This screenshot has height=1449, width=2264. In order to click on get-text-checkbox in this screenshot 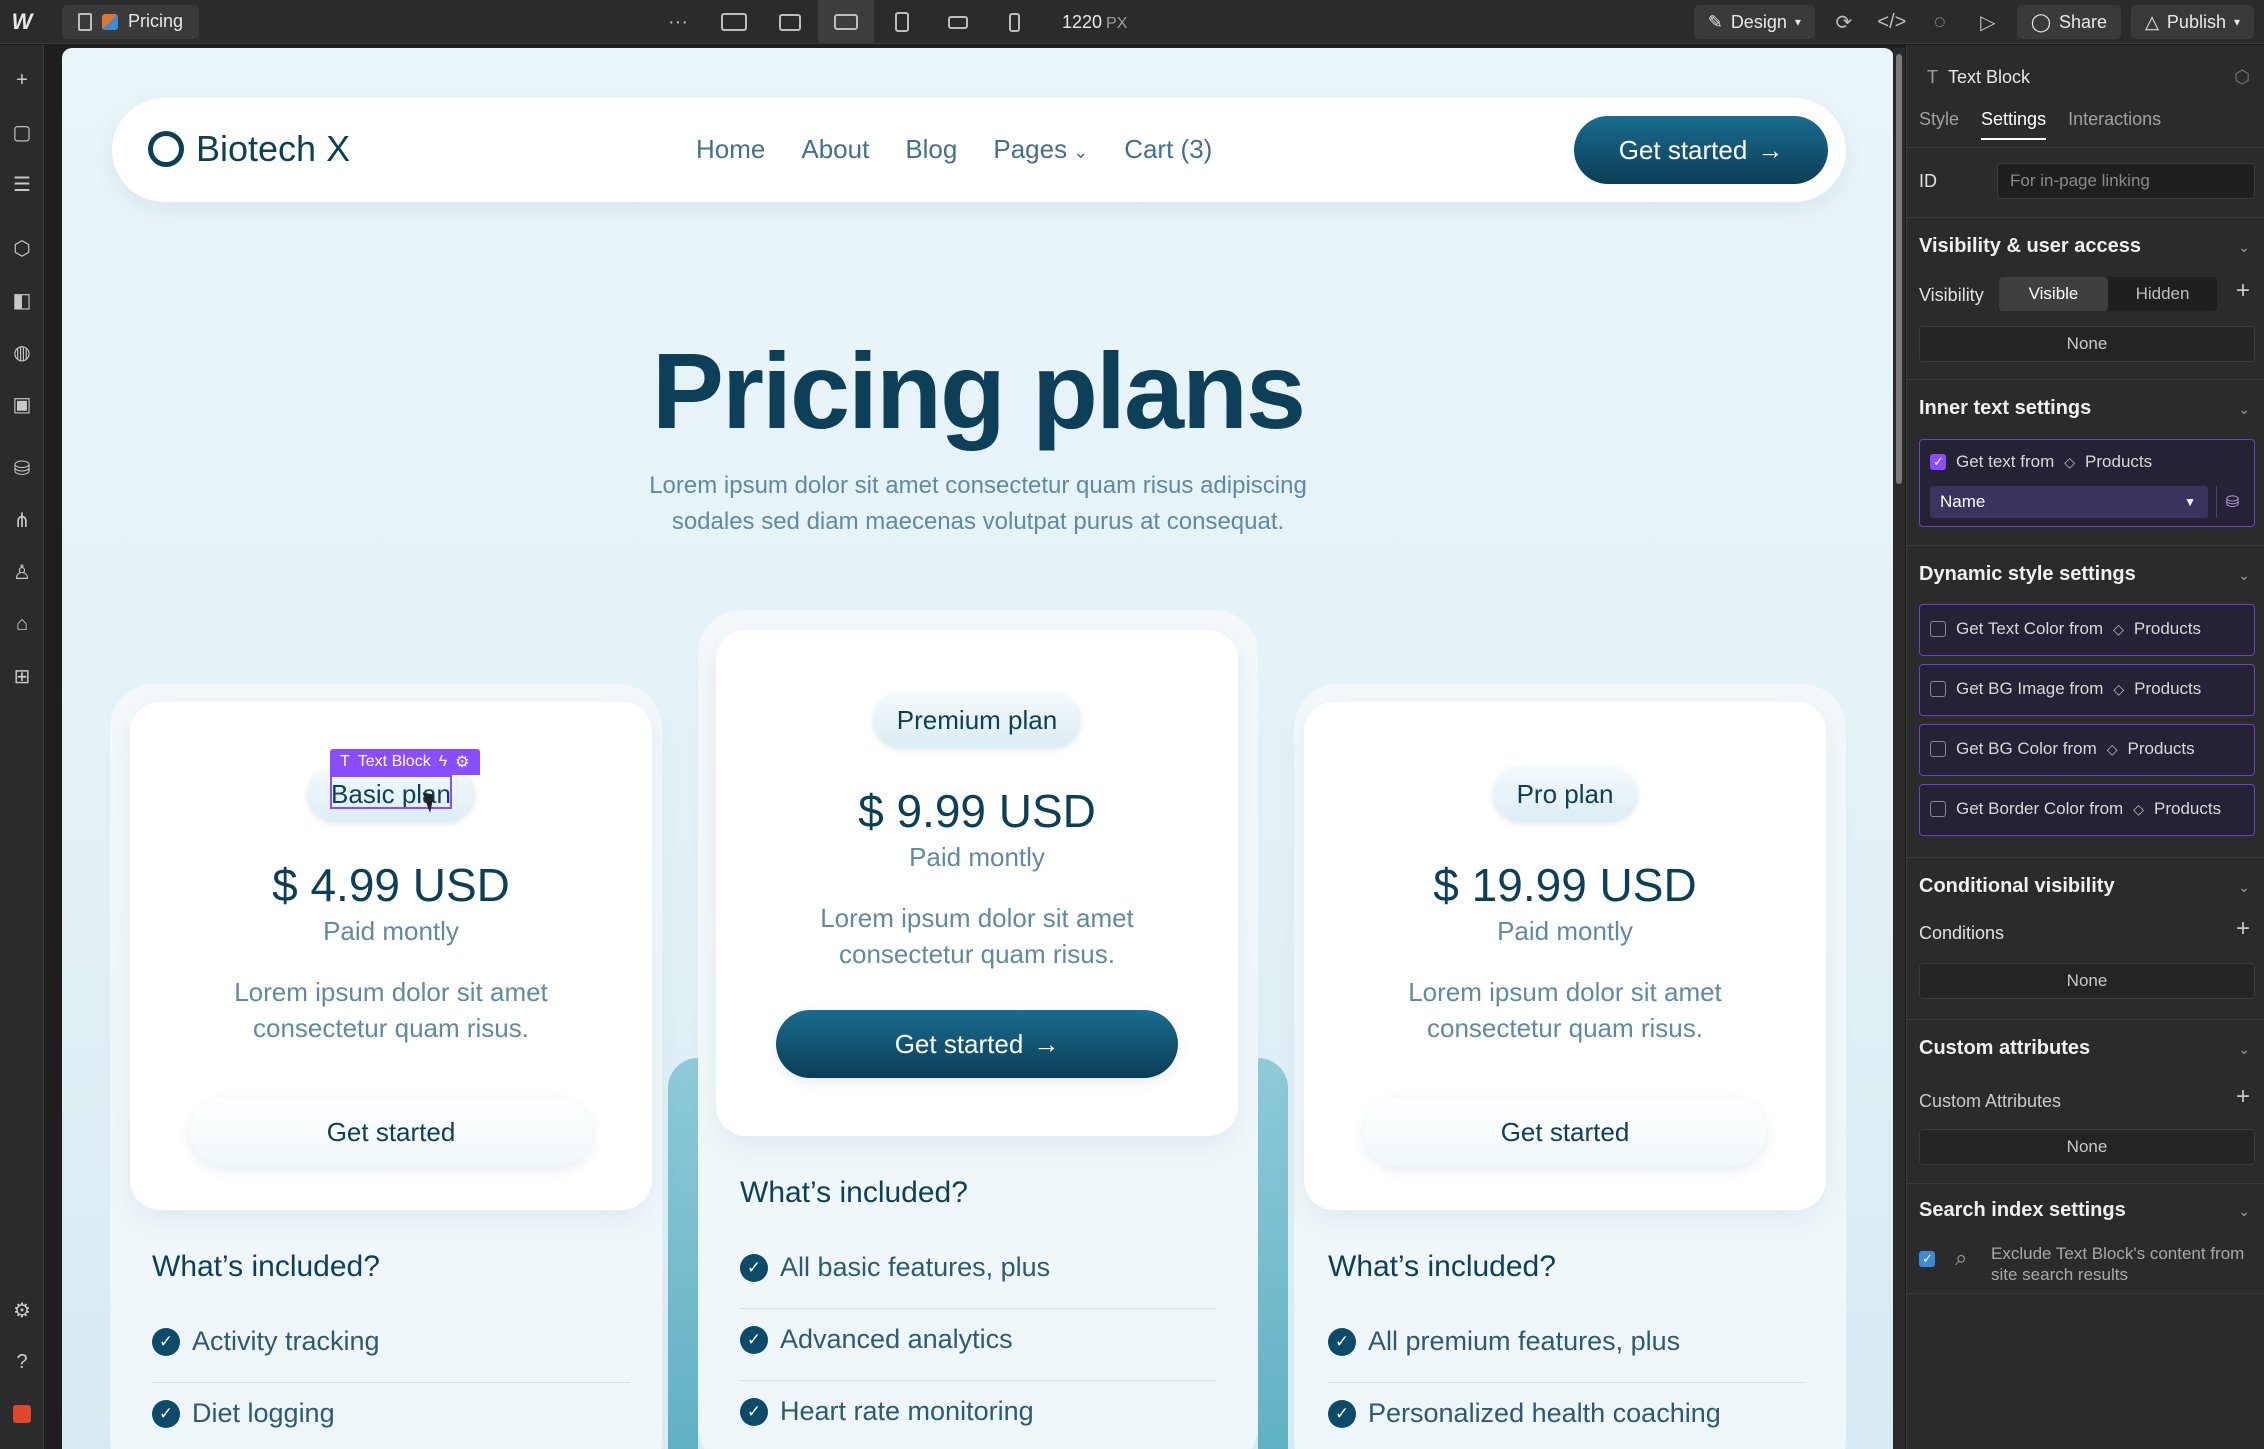, I will do `click(1938, 462)`.